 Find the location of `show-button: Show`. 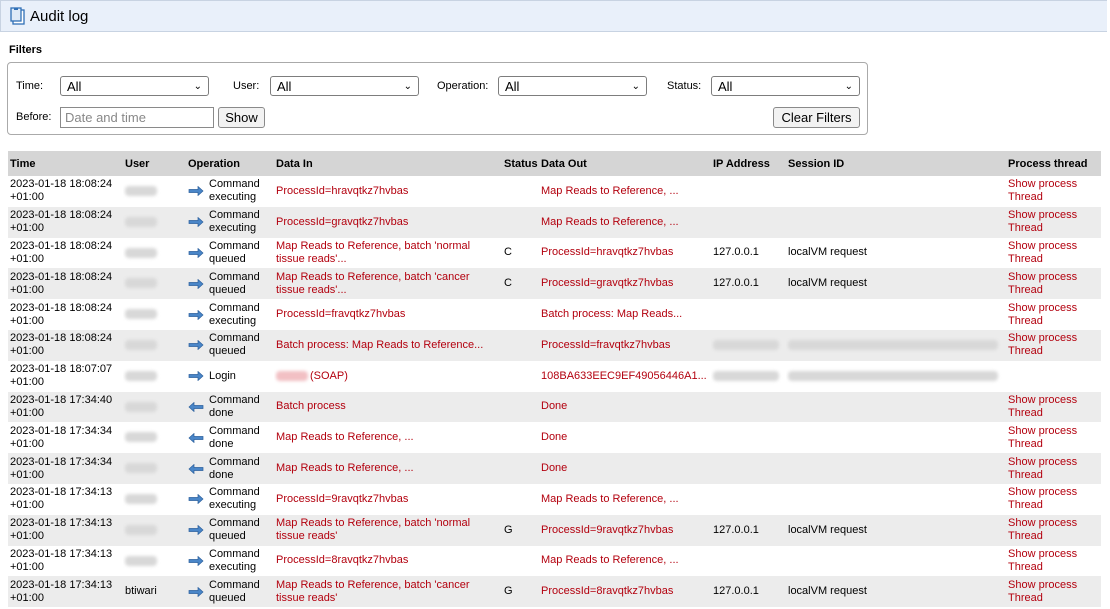

show-button: Show is located at coordinates (241, 117).